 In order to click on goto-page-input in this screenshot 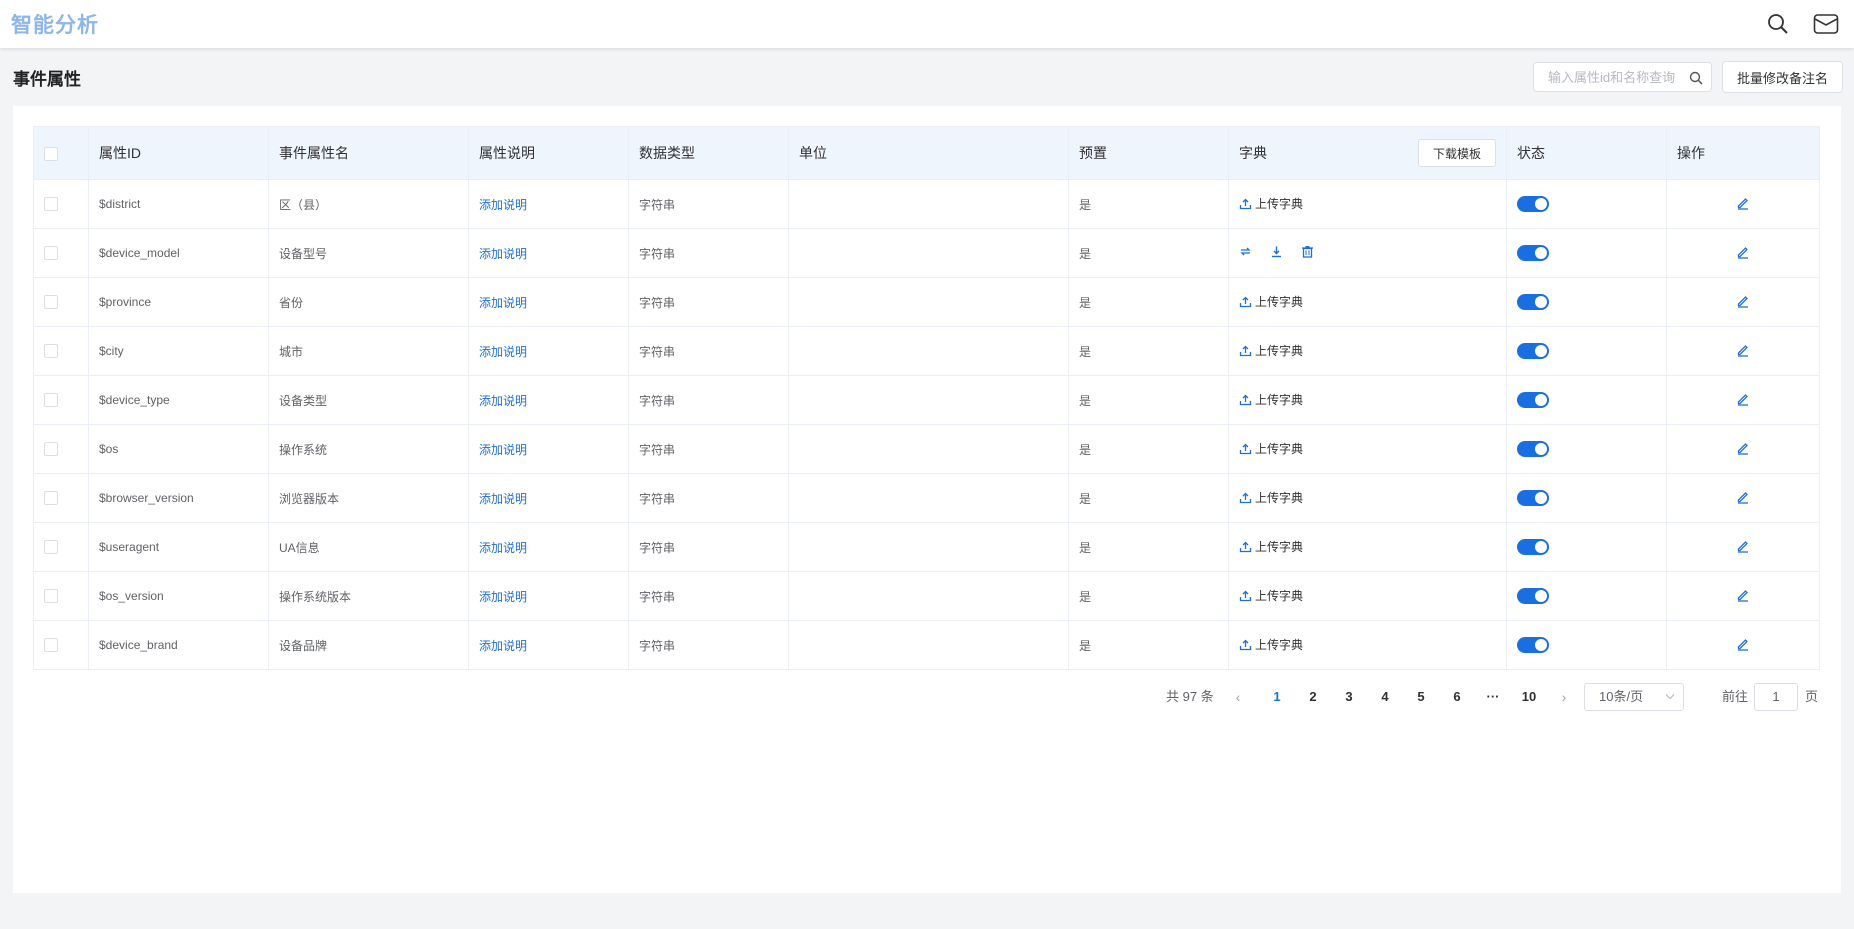, I will do `click(1776, 697)`.